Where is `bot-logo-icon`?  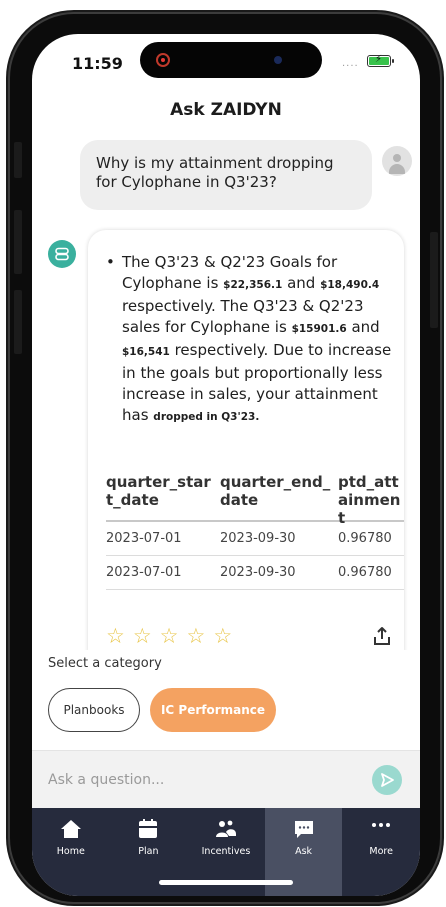
bot-logo-icon is located at coordinates (62, 254).